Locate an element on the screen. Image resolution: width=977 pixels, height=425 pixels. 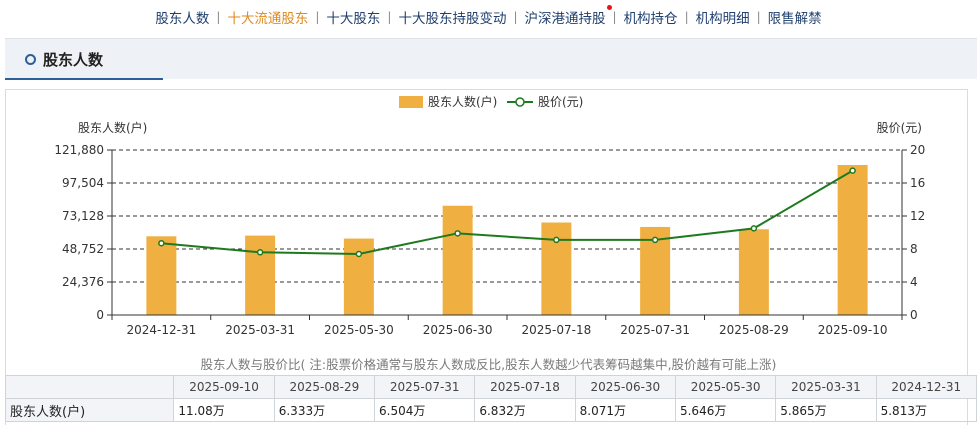
y-right-tick-label: 20 is located at coordinates (917, 150).